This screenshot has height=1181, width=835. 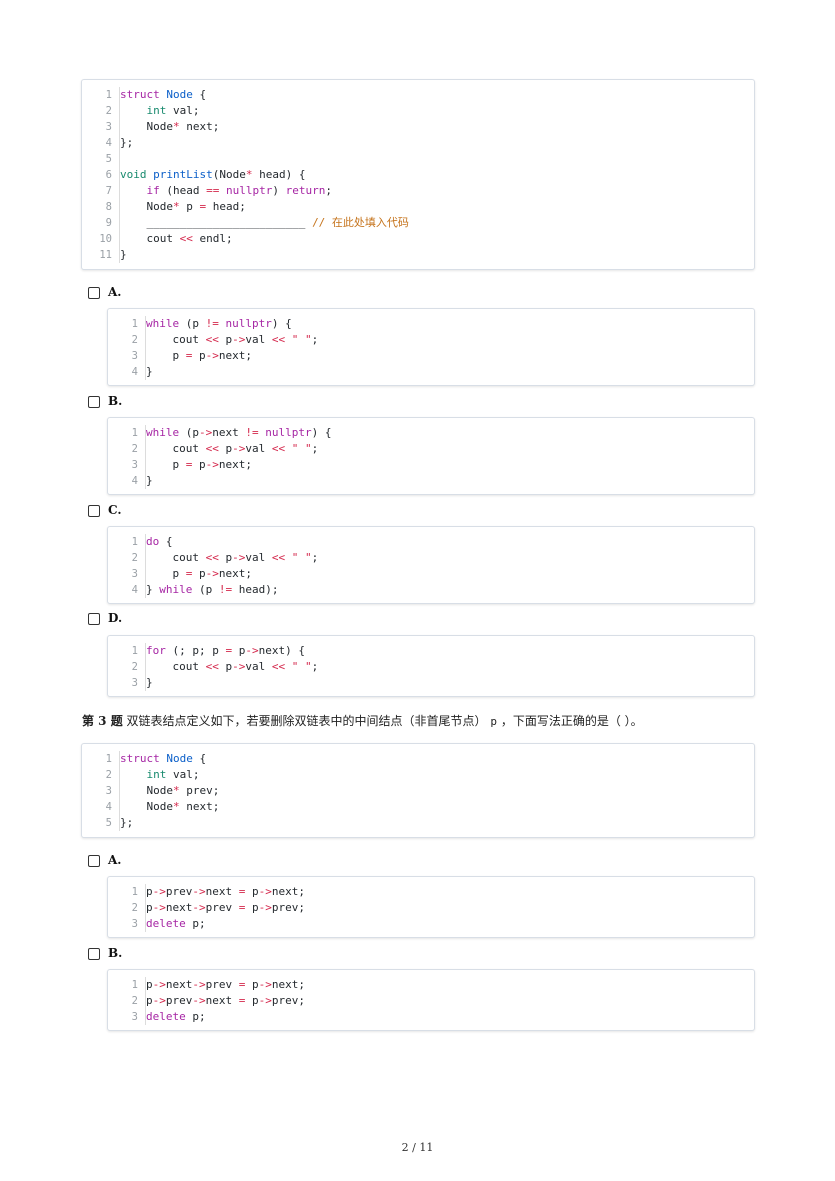 I want to click on code-text: for (; p; p = p->next) {, so click(x=225, y=651).